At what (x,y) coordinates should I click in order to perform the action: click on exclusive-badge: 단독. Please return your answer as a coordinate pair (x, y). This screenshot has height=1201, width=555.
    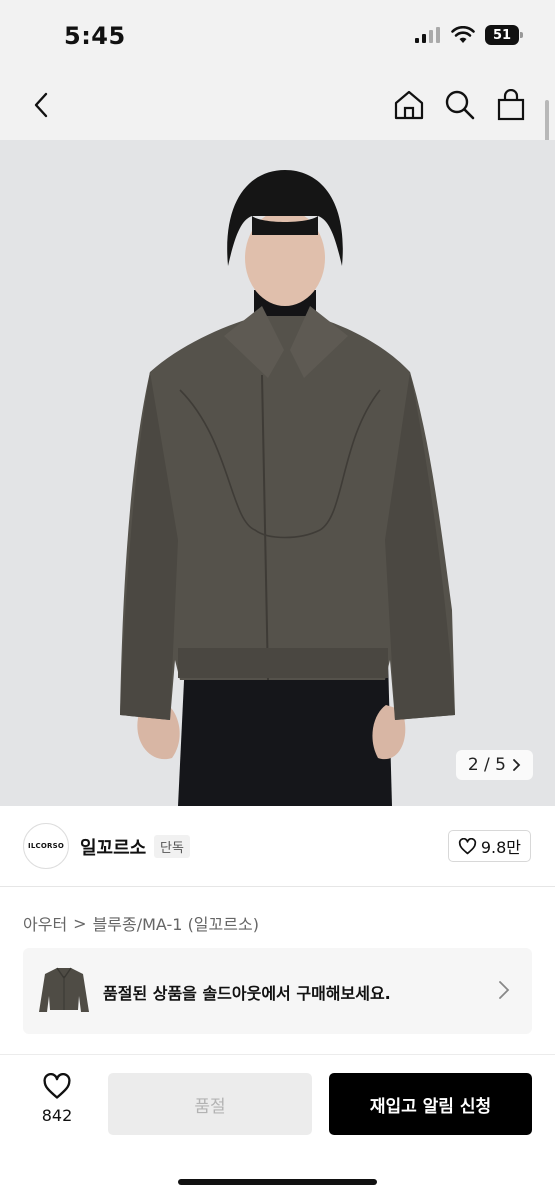
    Looking at the image, I should click on (172, 846).